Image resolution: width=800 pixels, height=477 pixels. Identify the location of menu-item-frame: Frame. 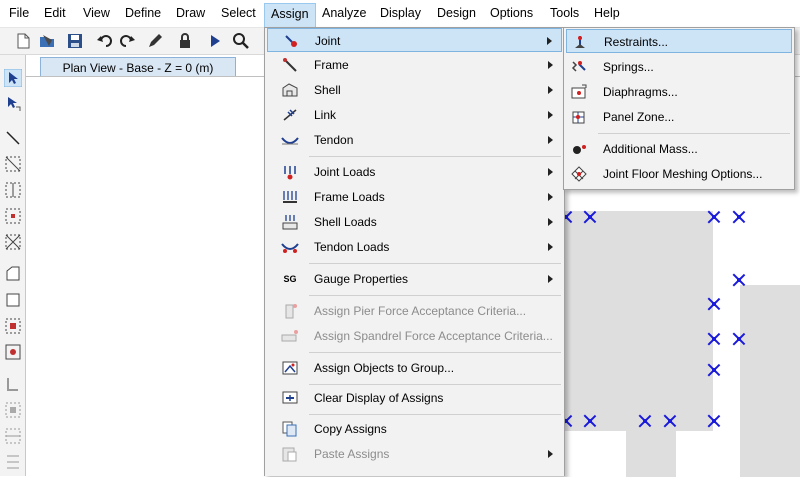
(414, 65).